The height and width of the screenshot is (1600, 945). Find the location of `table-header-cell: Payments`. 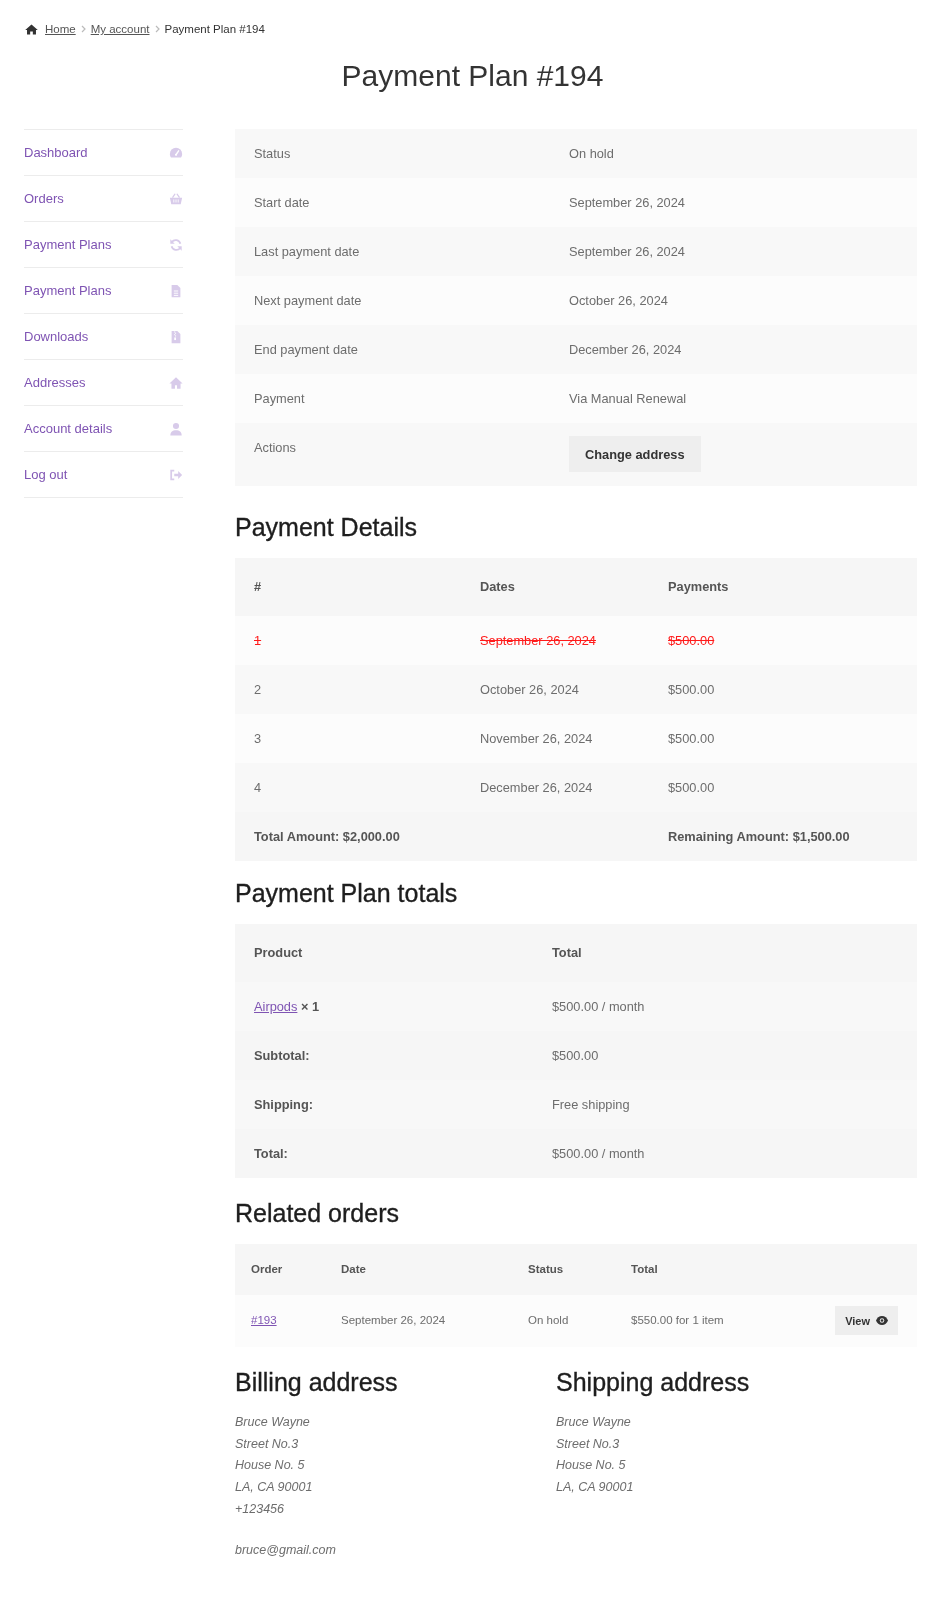

table-header-cell: Payments is located at coordinates (783, 587).